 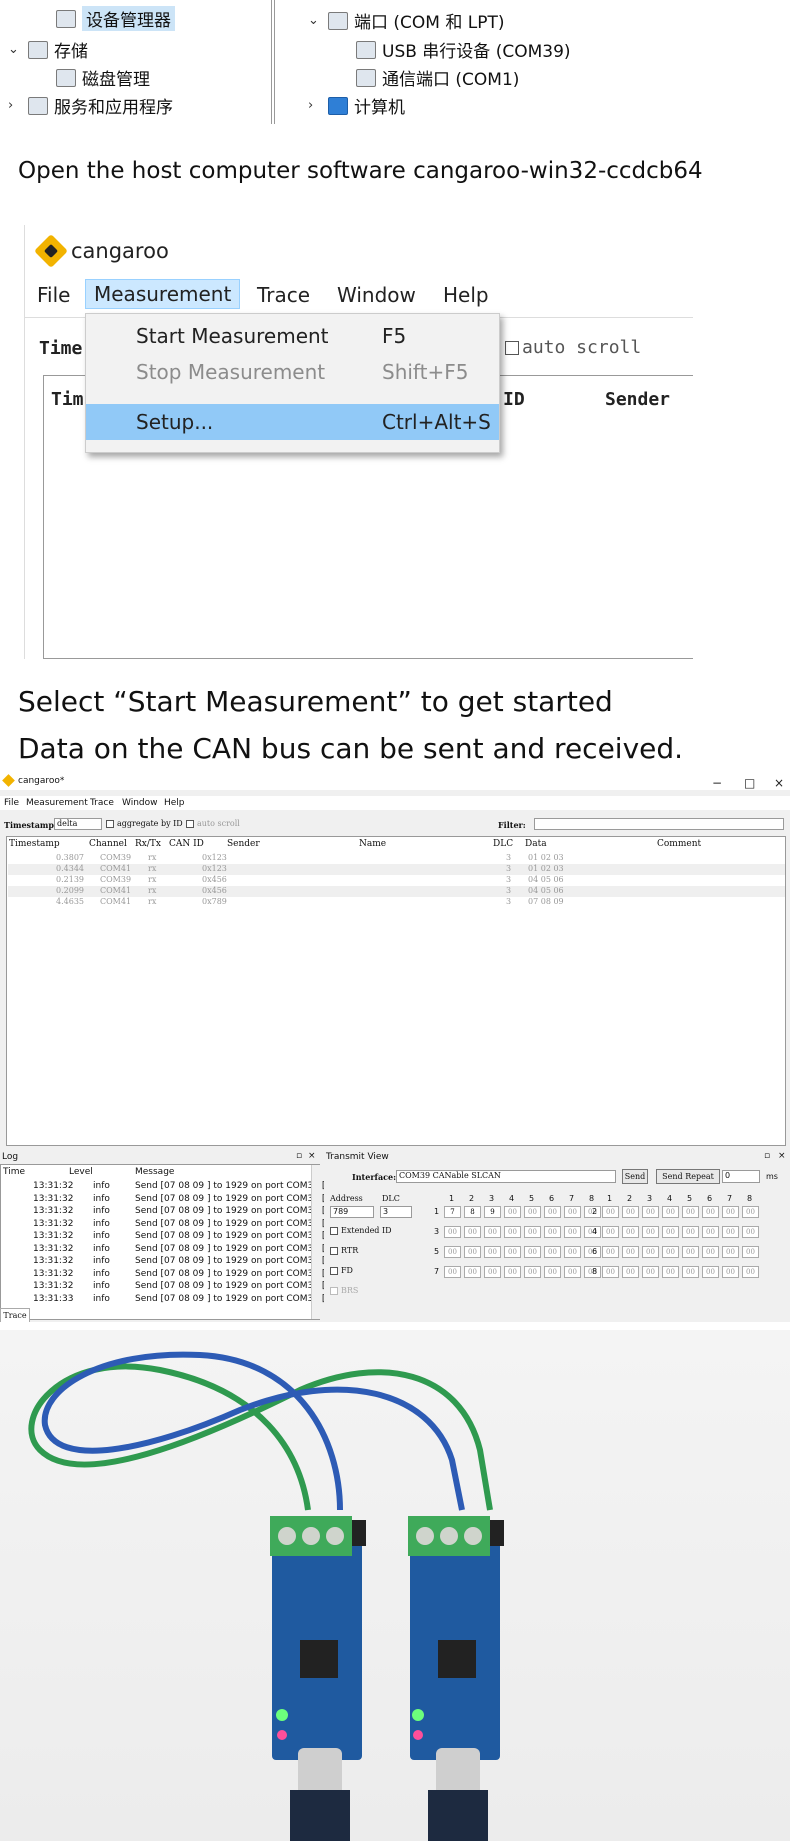 I want to click on send-repeat-button: Send Repeat, so click(x=688, y=1176).